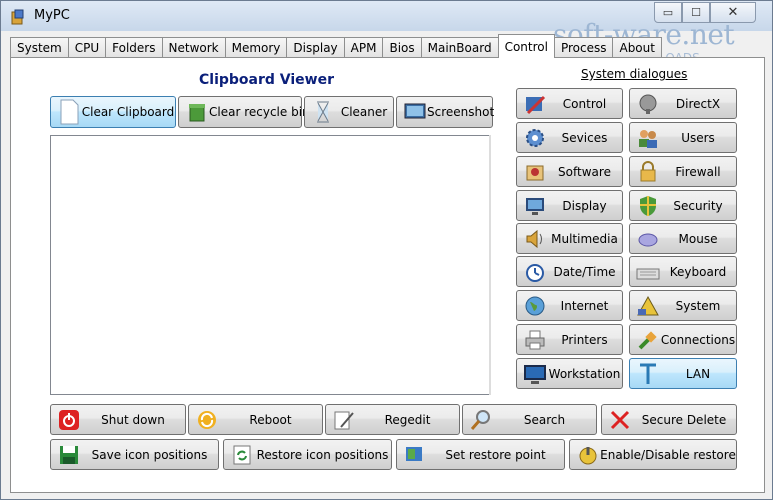 The width and height of the screenshot is (773, 500). Describe the element at coordinates (256, 47) in the screenshot. I see `tab-memory: Memory` at that location.